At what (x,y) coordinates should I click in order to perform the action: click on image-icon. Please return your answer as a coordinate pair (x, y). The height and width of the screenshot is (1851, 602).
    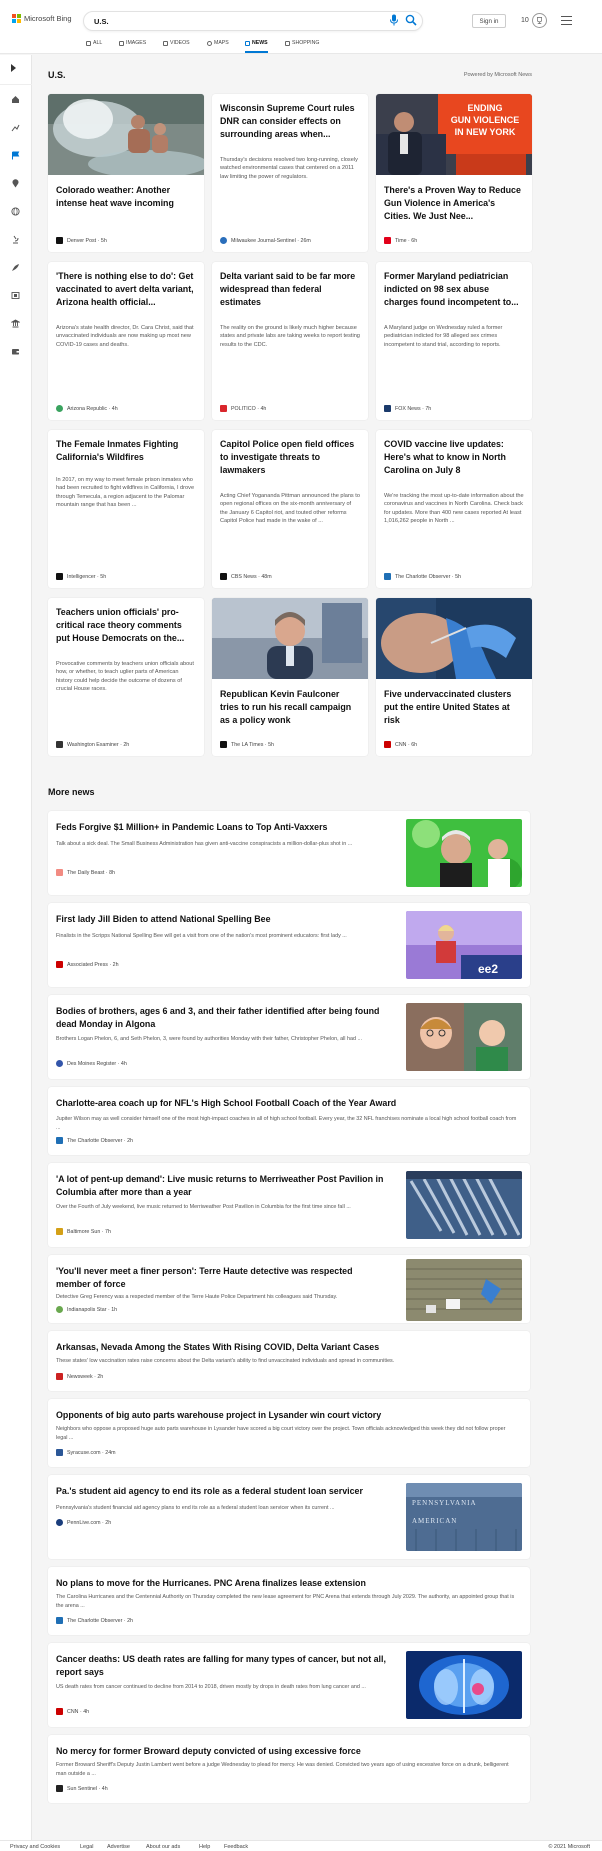
    Looking at the image, I should click on (121, 43).